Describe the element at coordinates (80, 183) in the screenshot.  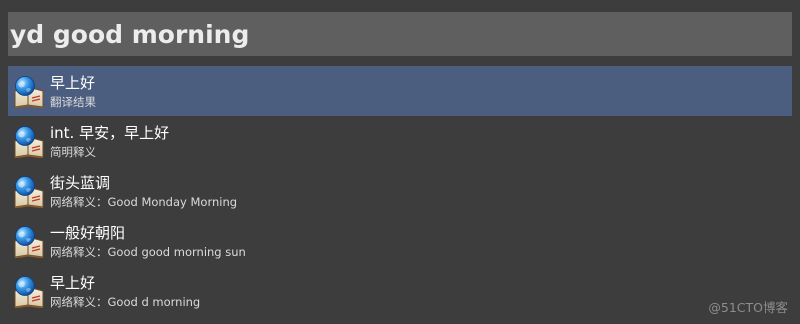
I see `result-title: 街头蓝调` at that location.